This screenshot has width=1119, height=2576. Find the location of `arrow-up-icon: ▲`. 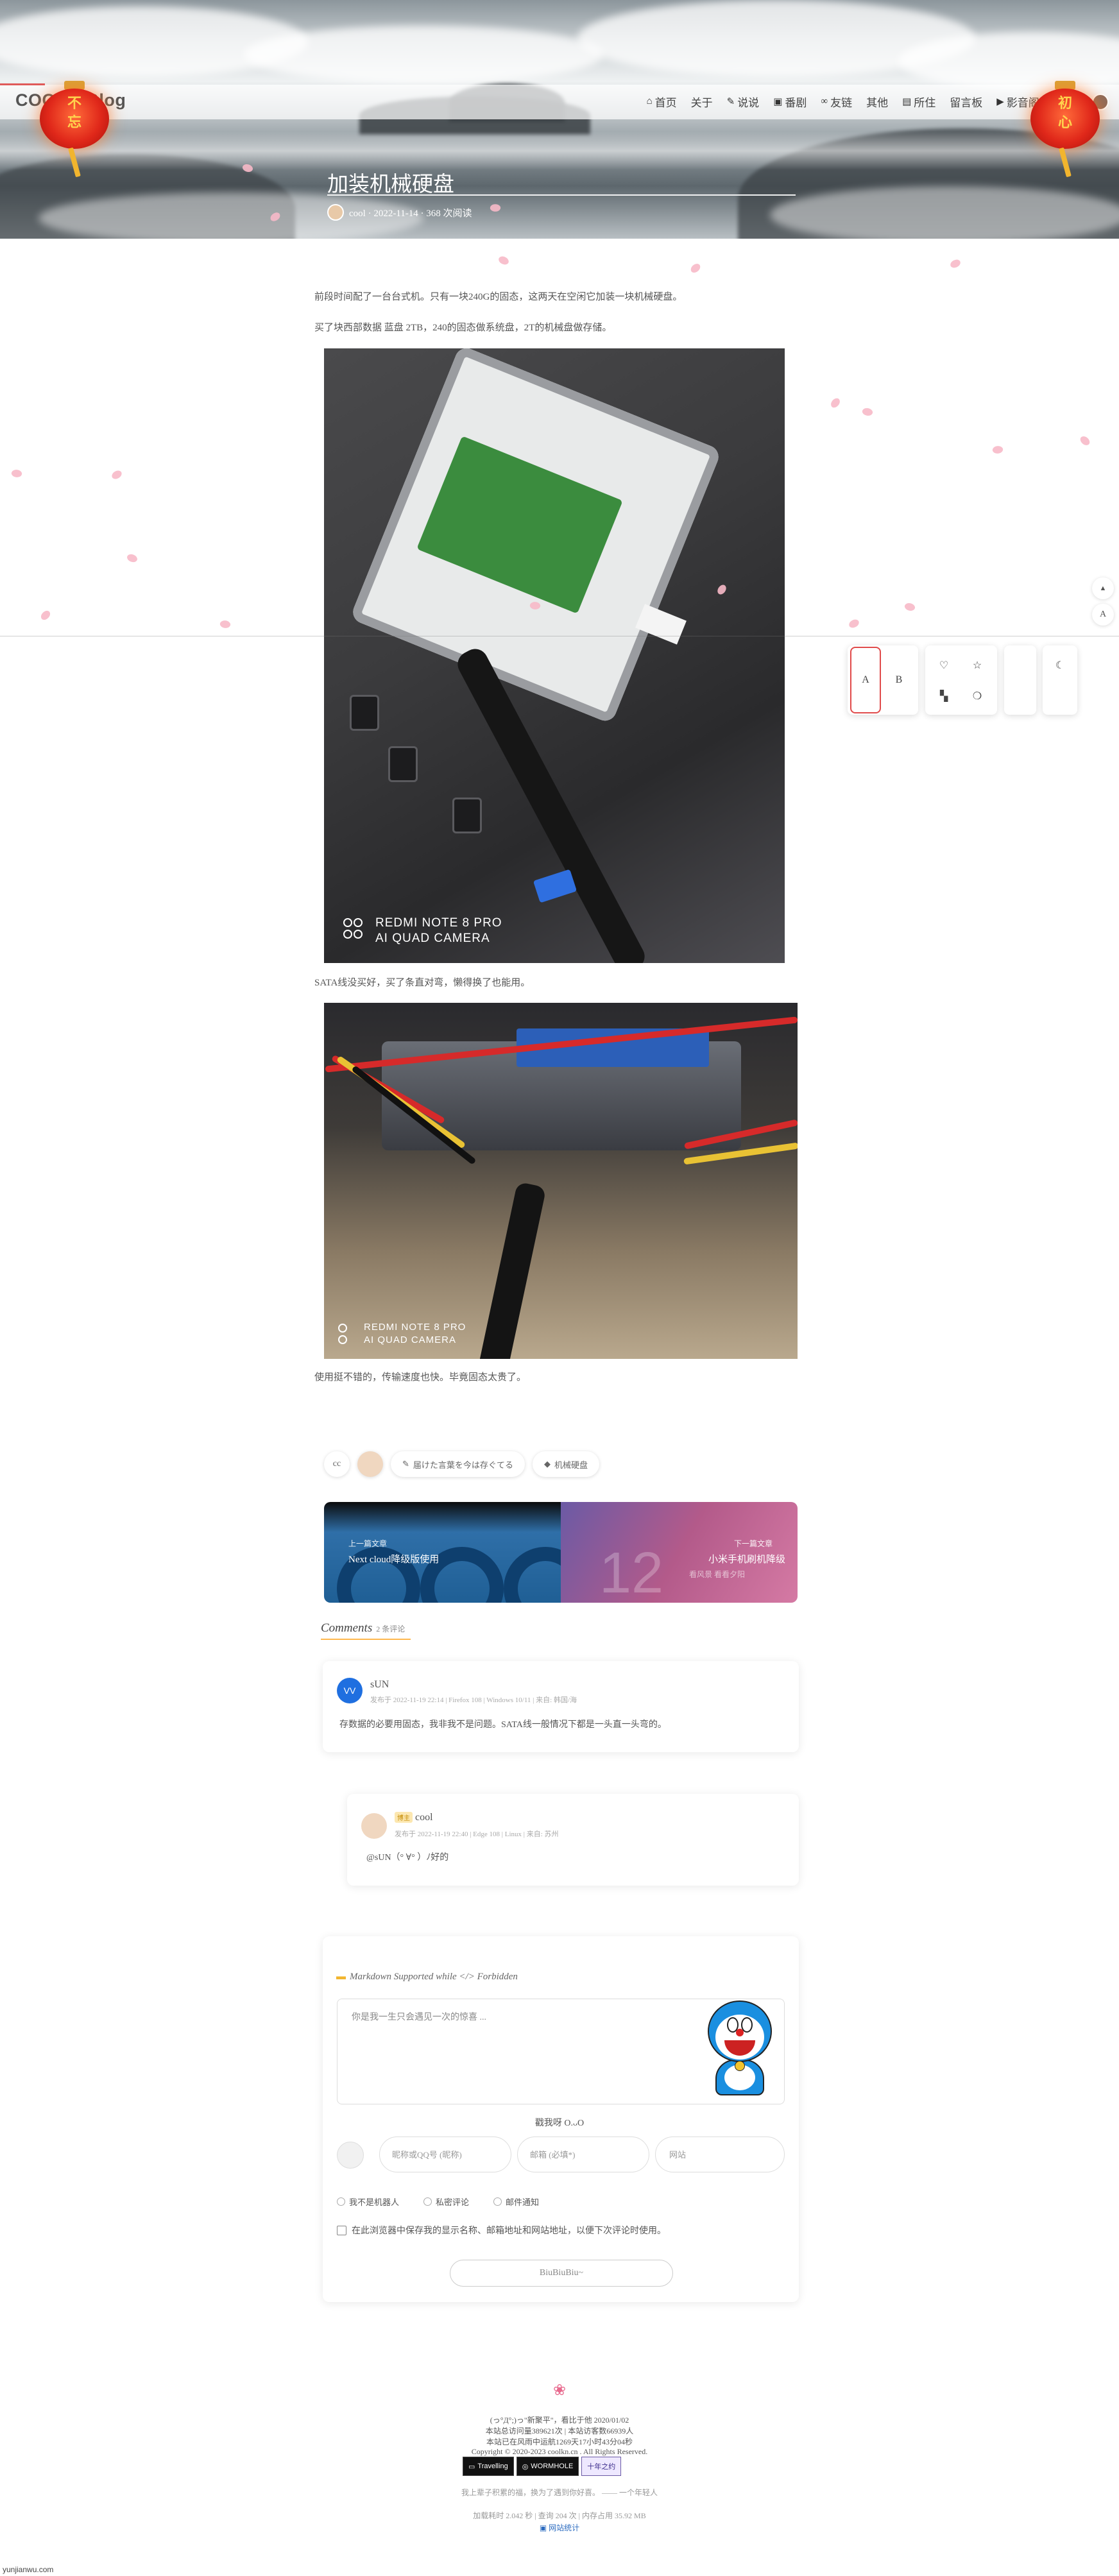

arrow-up-icon: ▲ is located at coordinates (1103, 588).